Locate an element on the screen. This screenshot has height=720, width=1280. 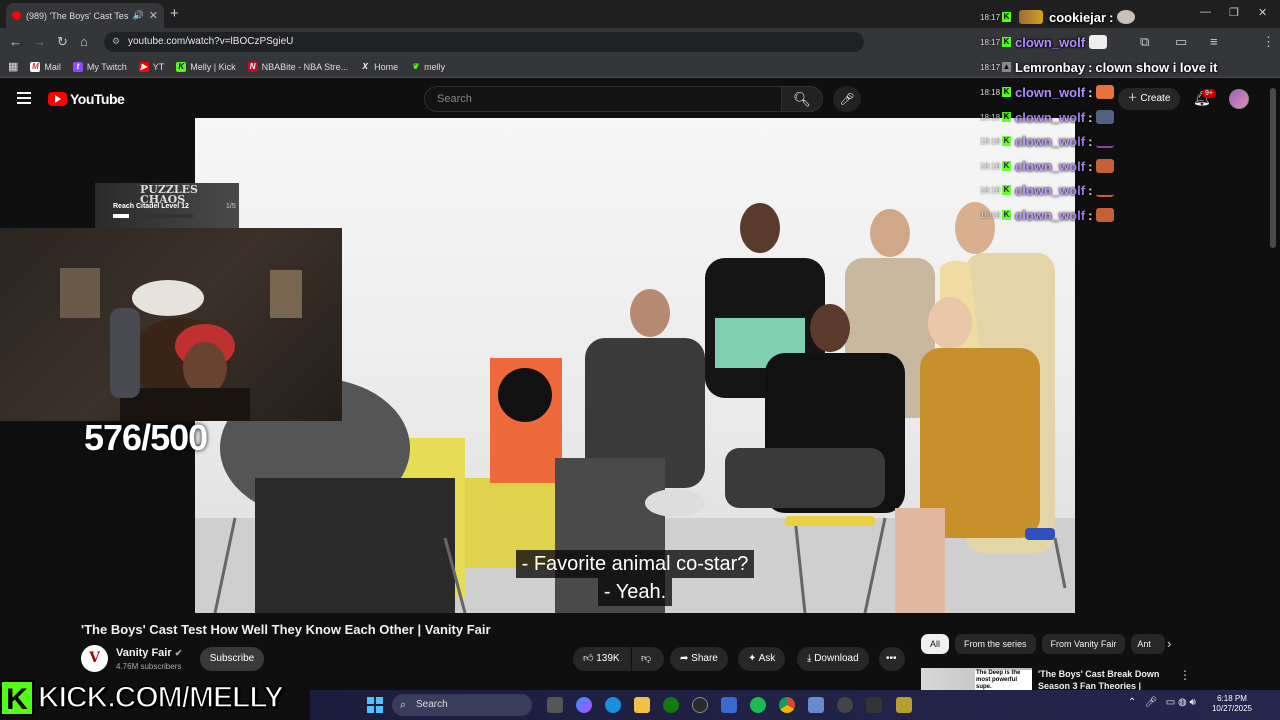
chip-ant: Ant is located at coordinates (1148, 644).